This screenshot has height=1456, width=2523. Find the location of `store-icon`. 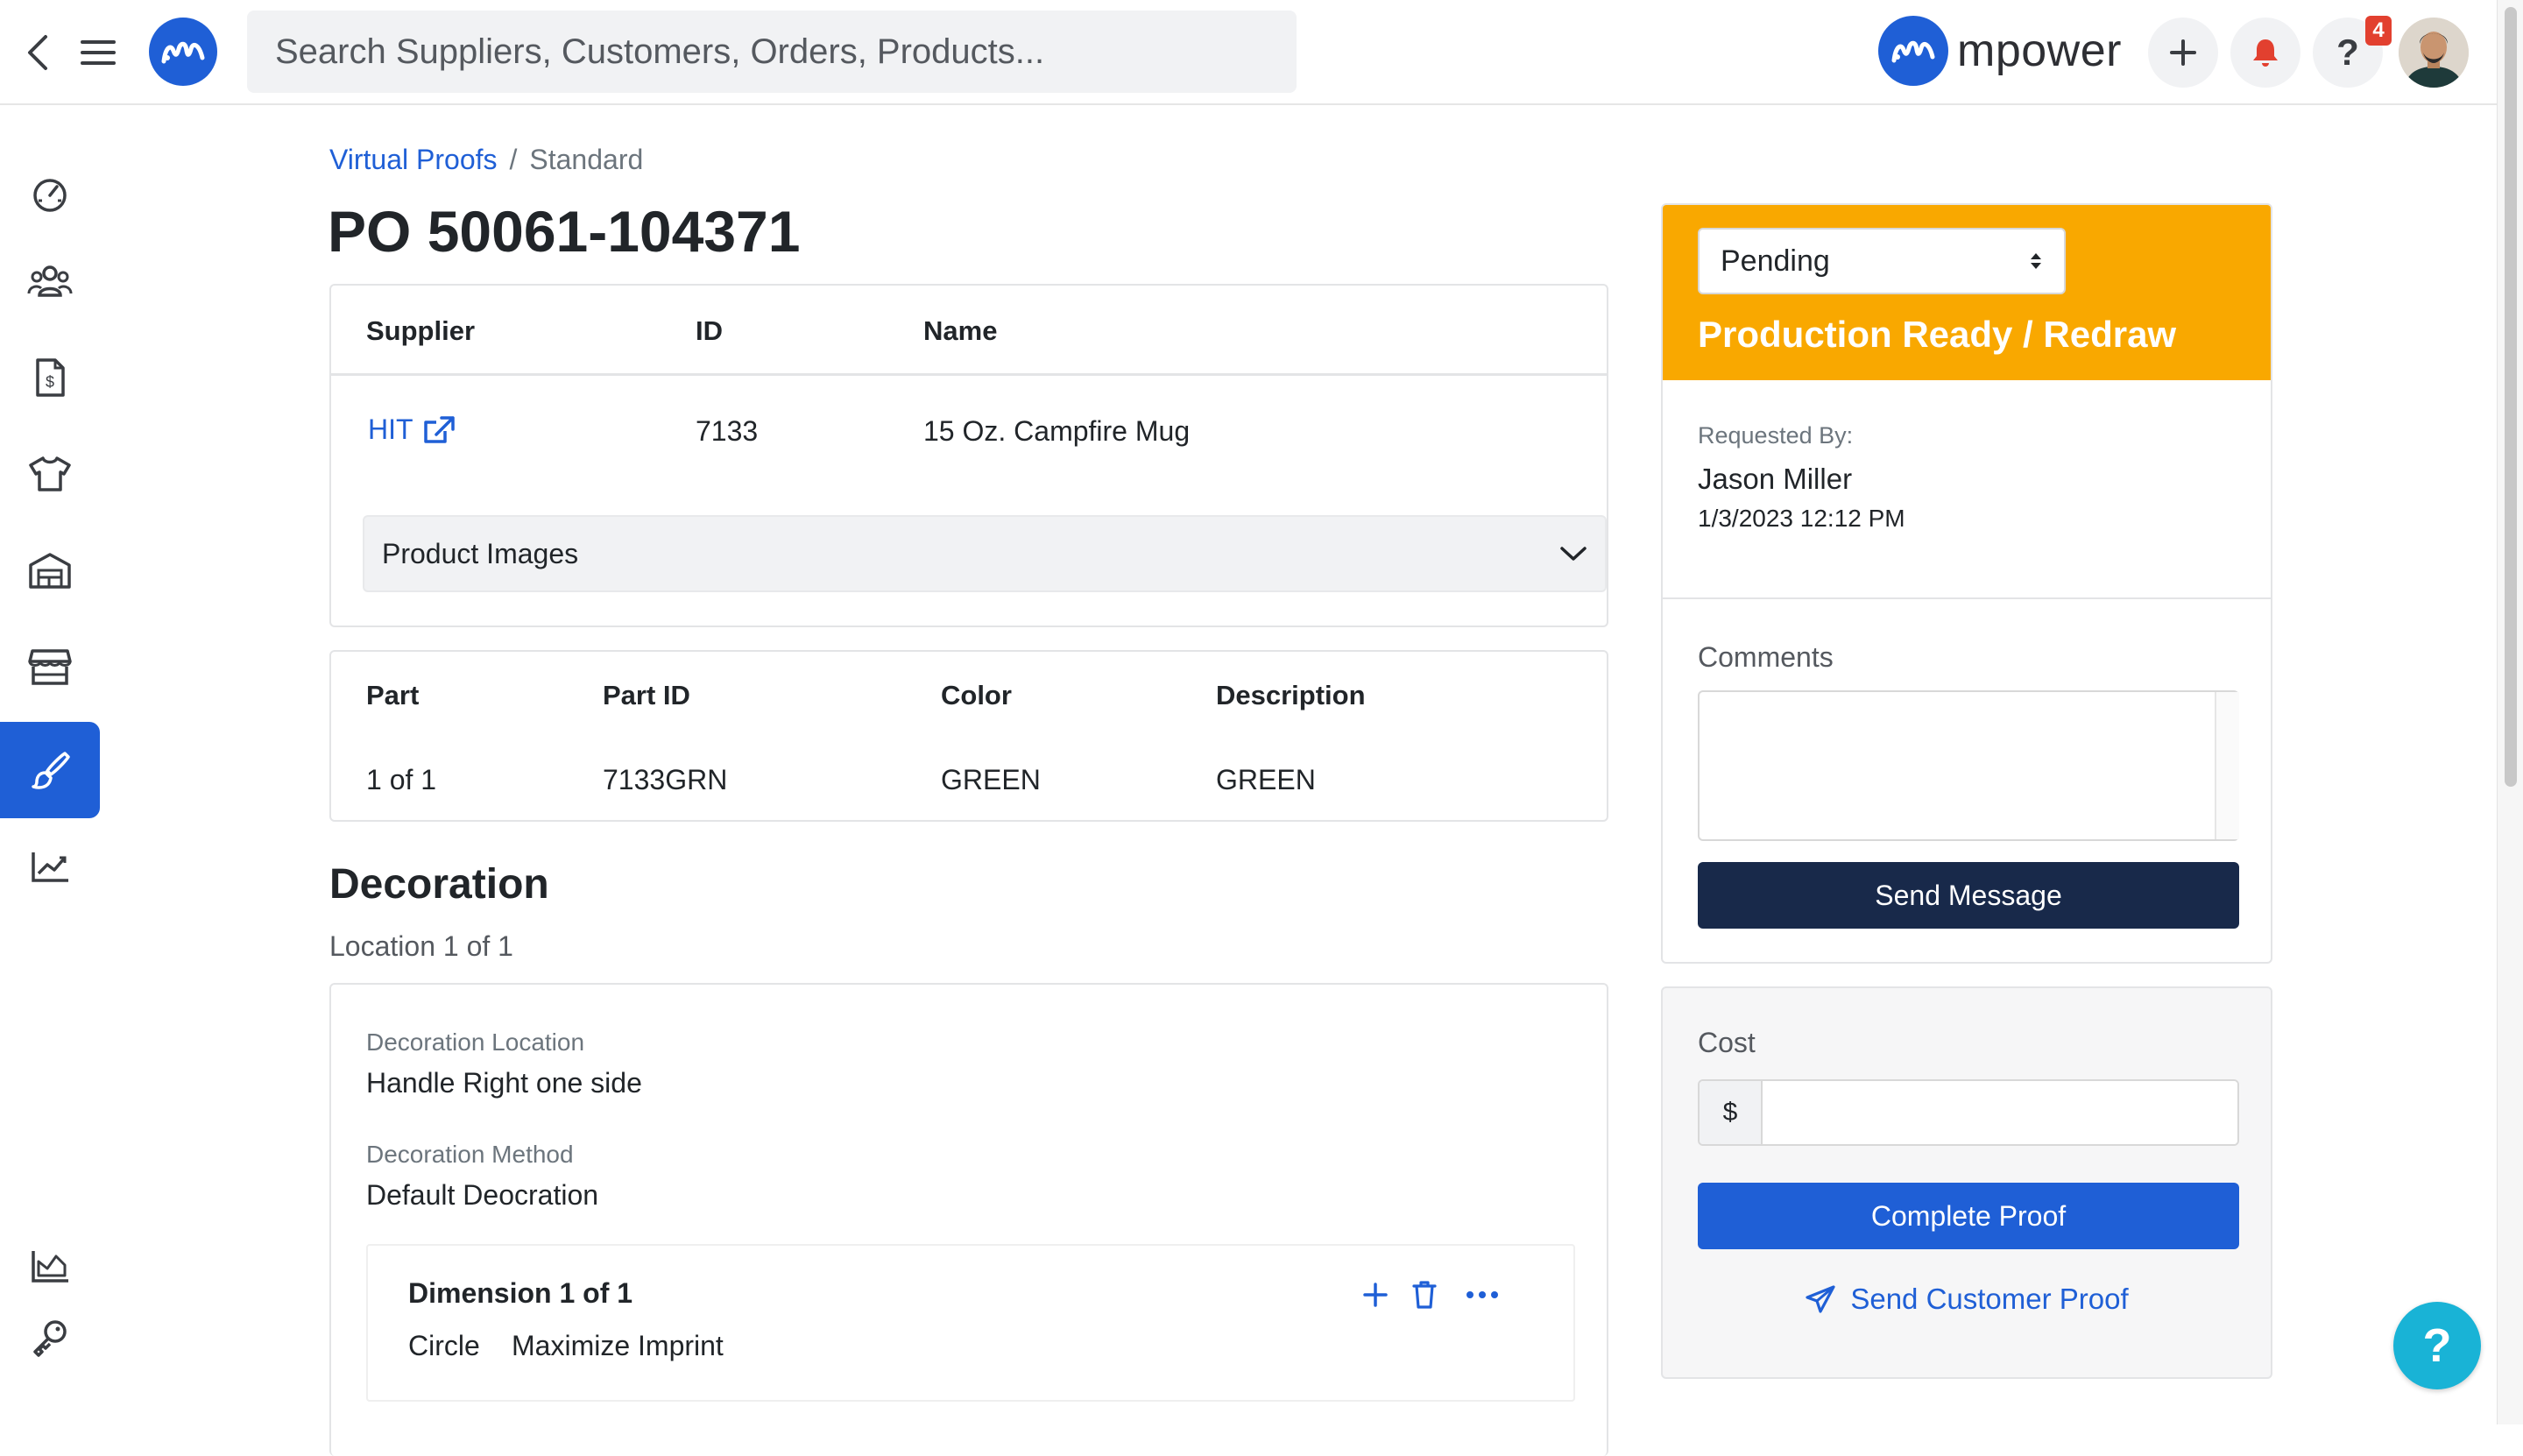

store-icon is located at coordinates (50, 667).